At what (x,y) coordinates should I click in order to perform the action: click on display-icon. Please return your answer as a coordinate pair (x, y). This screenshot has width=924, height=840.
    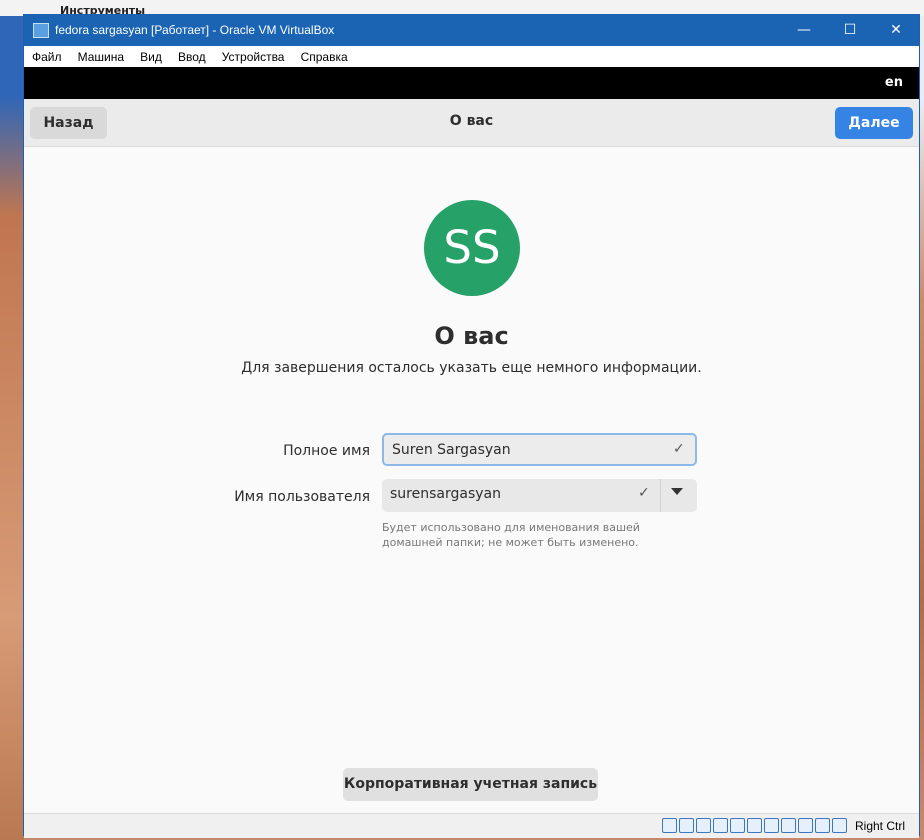
    Looking at the image, I should click on (771, 825).